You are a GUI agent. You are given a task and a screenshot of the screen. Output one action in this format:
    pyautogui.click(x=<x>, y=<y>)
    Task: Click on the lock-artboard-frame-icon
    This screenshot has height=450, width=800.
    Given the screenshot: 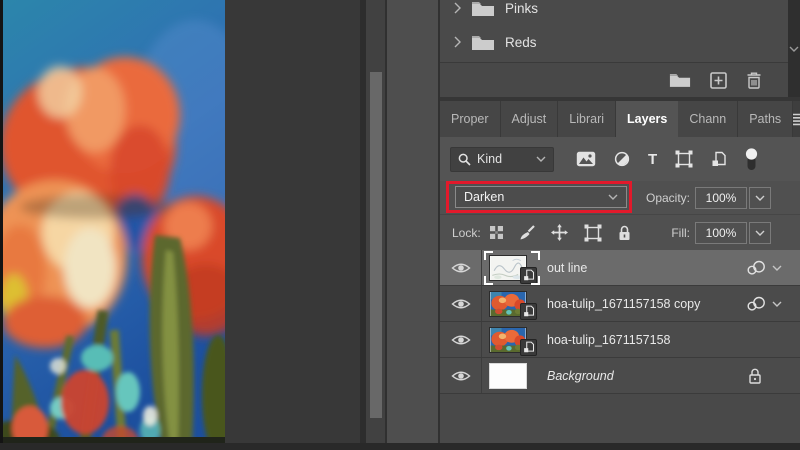 What is the action you would take?
    pyautogui.click(x=593, y=233)
    